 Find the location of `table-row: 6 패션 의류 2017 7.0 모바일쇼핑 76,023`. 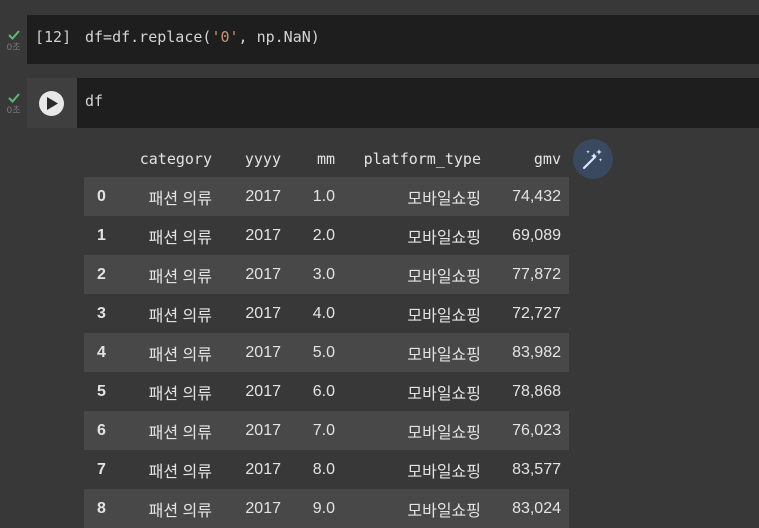

table-row: 6 패션 의류 2017 7.0 모바일쇼핑 76,023 is located at coordinates (326, 430).